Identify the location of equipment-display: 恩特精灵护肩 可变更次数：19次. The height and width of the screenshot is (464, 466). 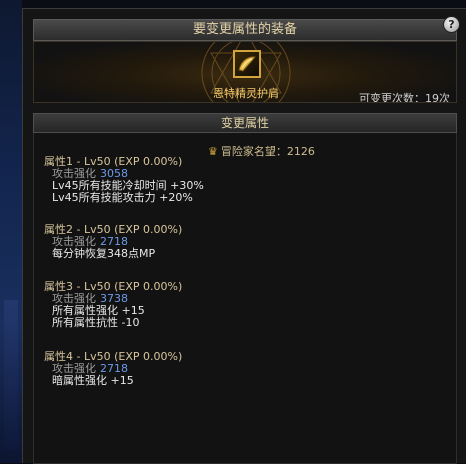
(245, 72).